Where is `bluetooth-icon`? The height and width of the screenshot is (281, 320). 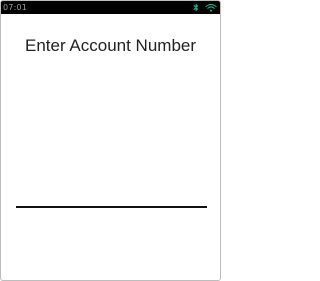 bluetooth-icon is located at coordinates (196, 7).